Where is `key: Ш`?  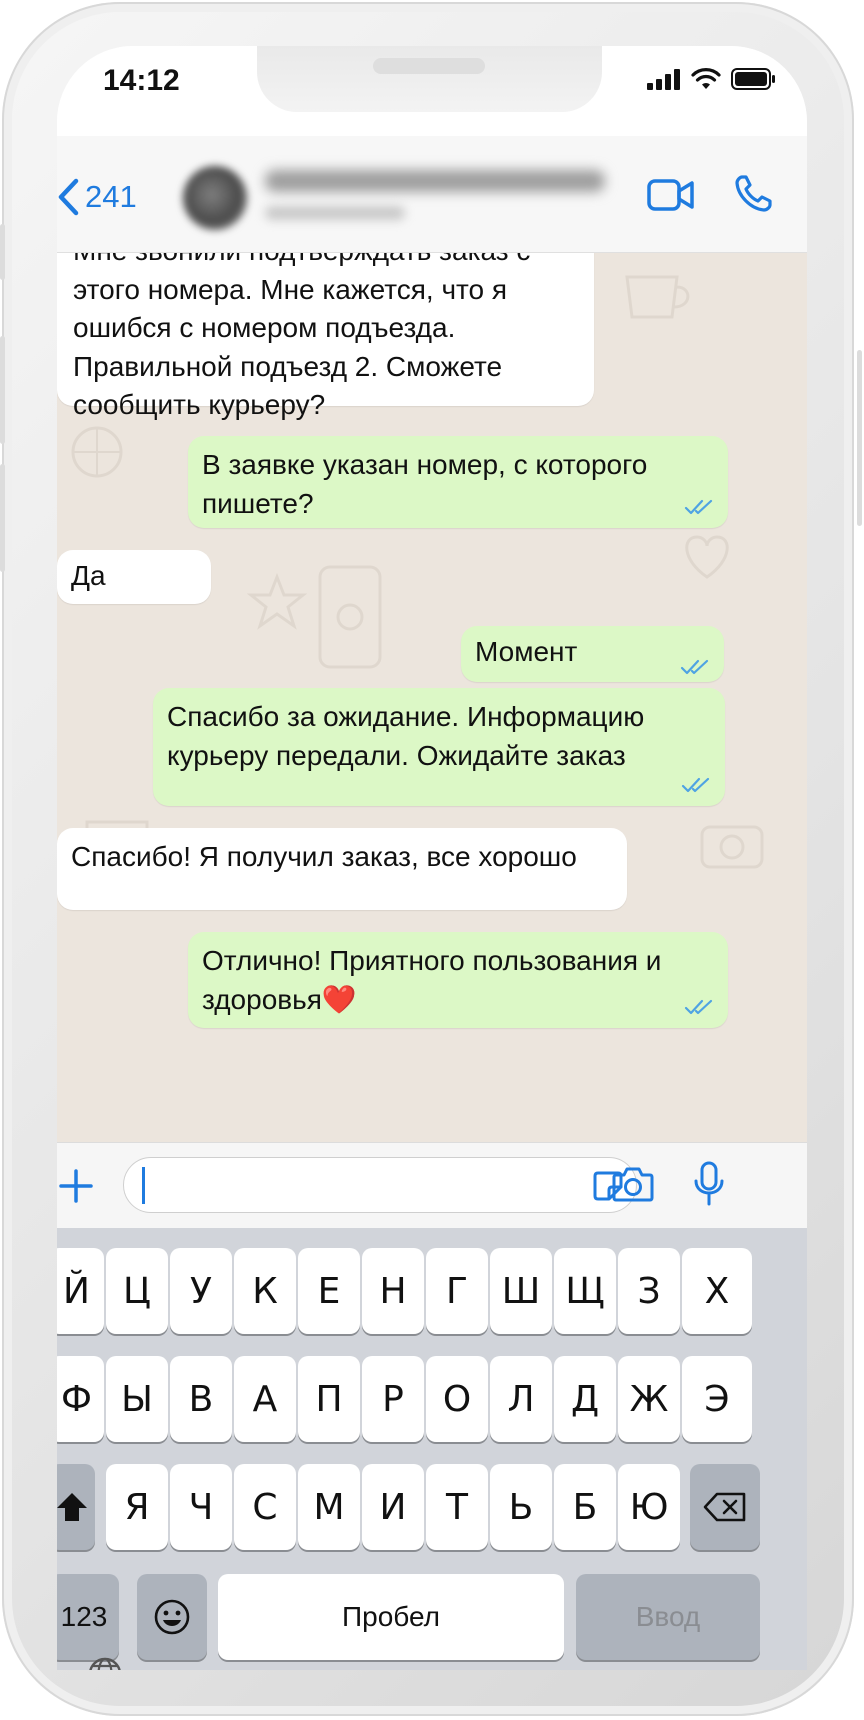
key: Ш is located at coordinates (521, 1291).